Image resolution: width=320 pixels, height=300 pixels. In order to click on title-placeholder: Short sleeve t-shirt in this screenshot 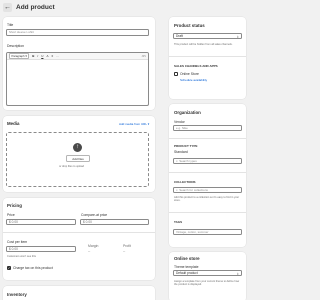, I will do `click(22, 32)`.